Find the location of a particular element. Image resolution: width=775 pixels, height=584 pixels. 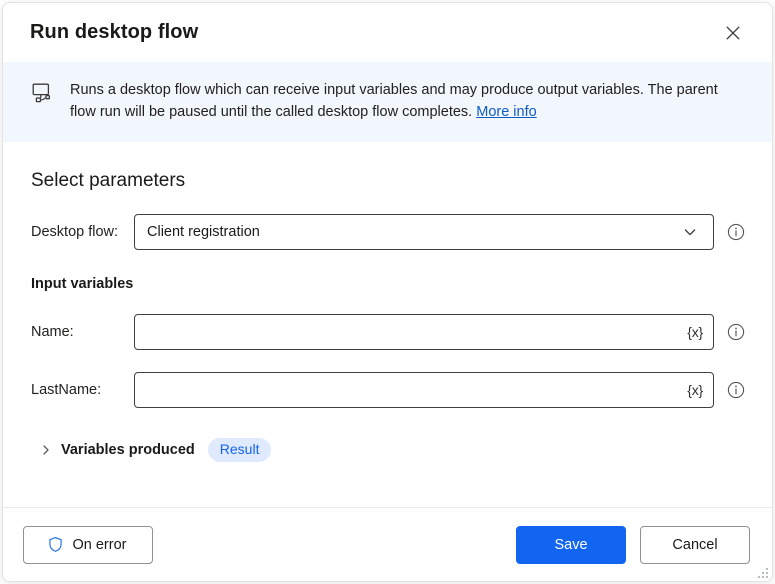

chevron-right-icon is located at coordinates (46, 450).